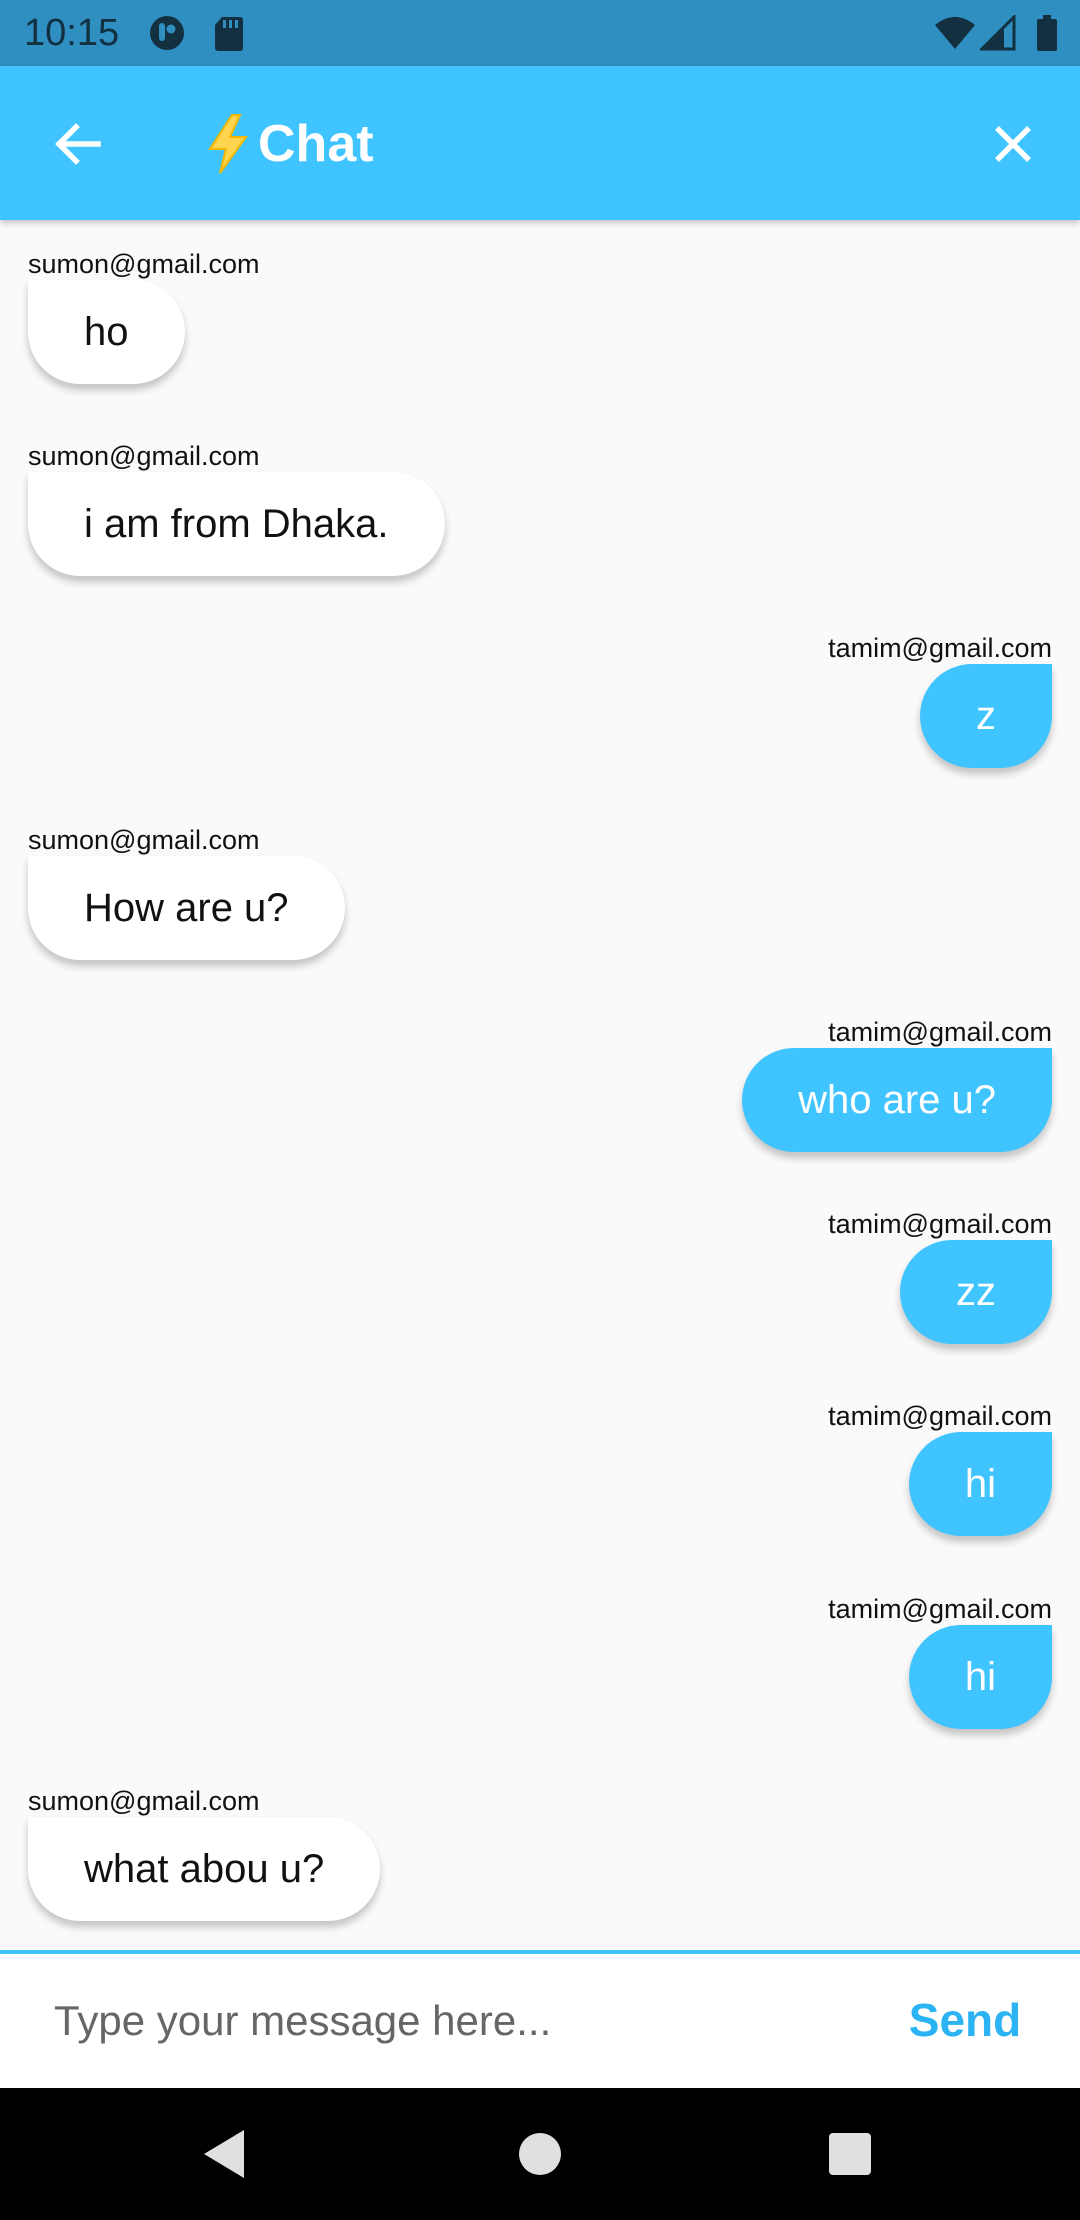  What do you see at coordinates (540, 508) in the screenshot?
I see `message-received: sumon@gmail.com i am from Dhaka.` at bounding box center [540, 508].